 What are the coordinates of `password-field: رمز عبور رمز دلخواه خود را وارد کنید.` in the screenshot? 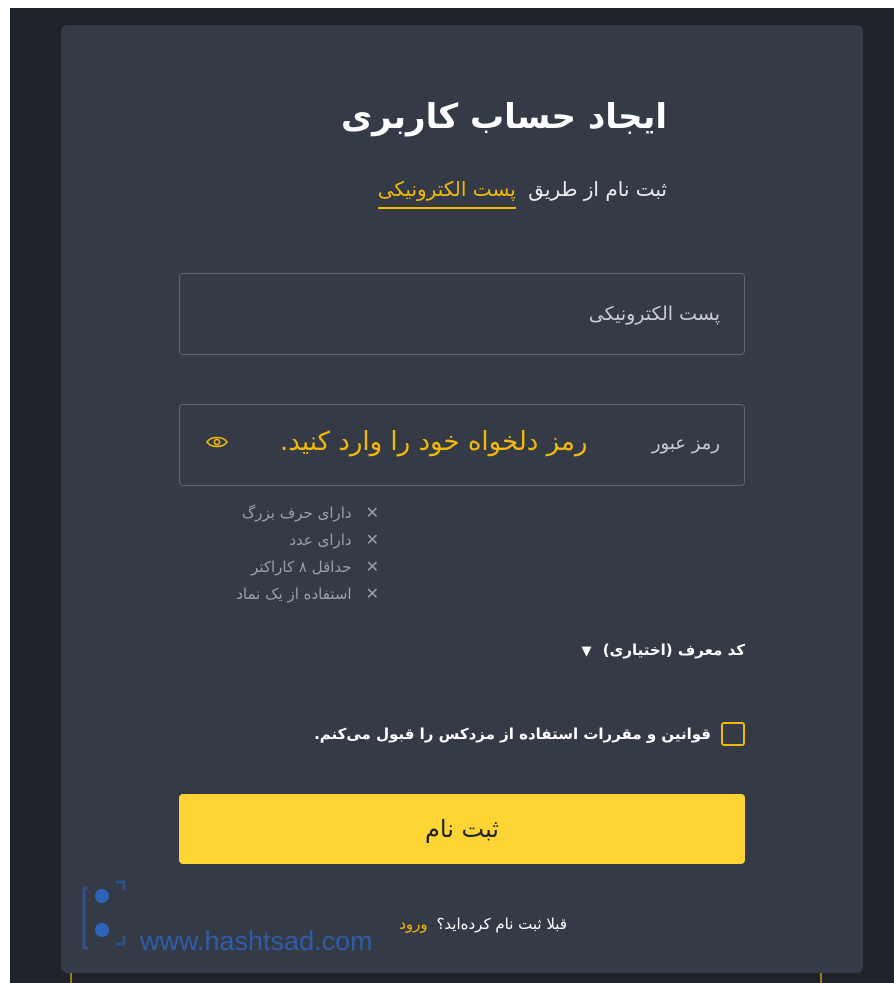 It's located at (462, 445).